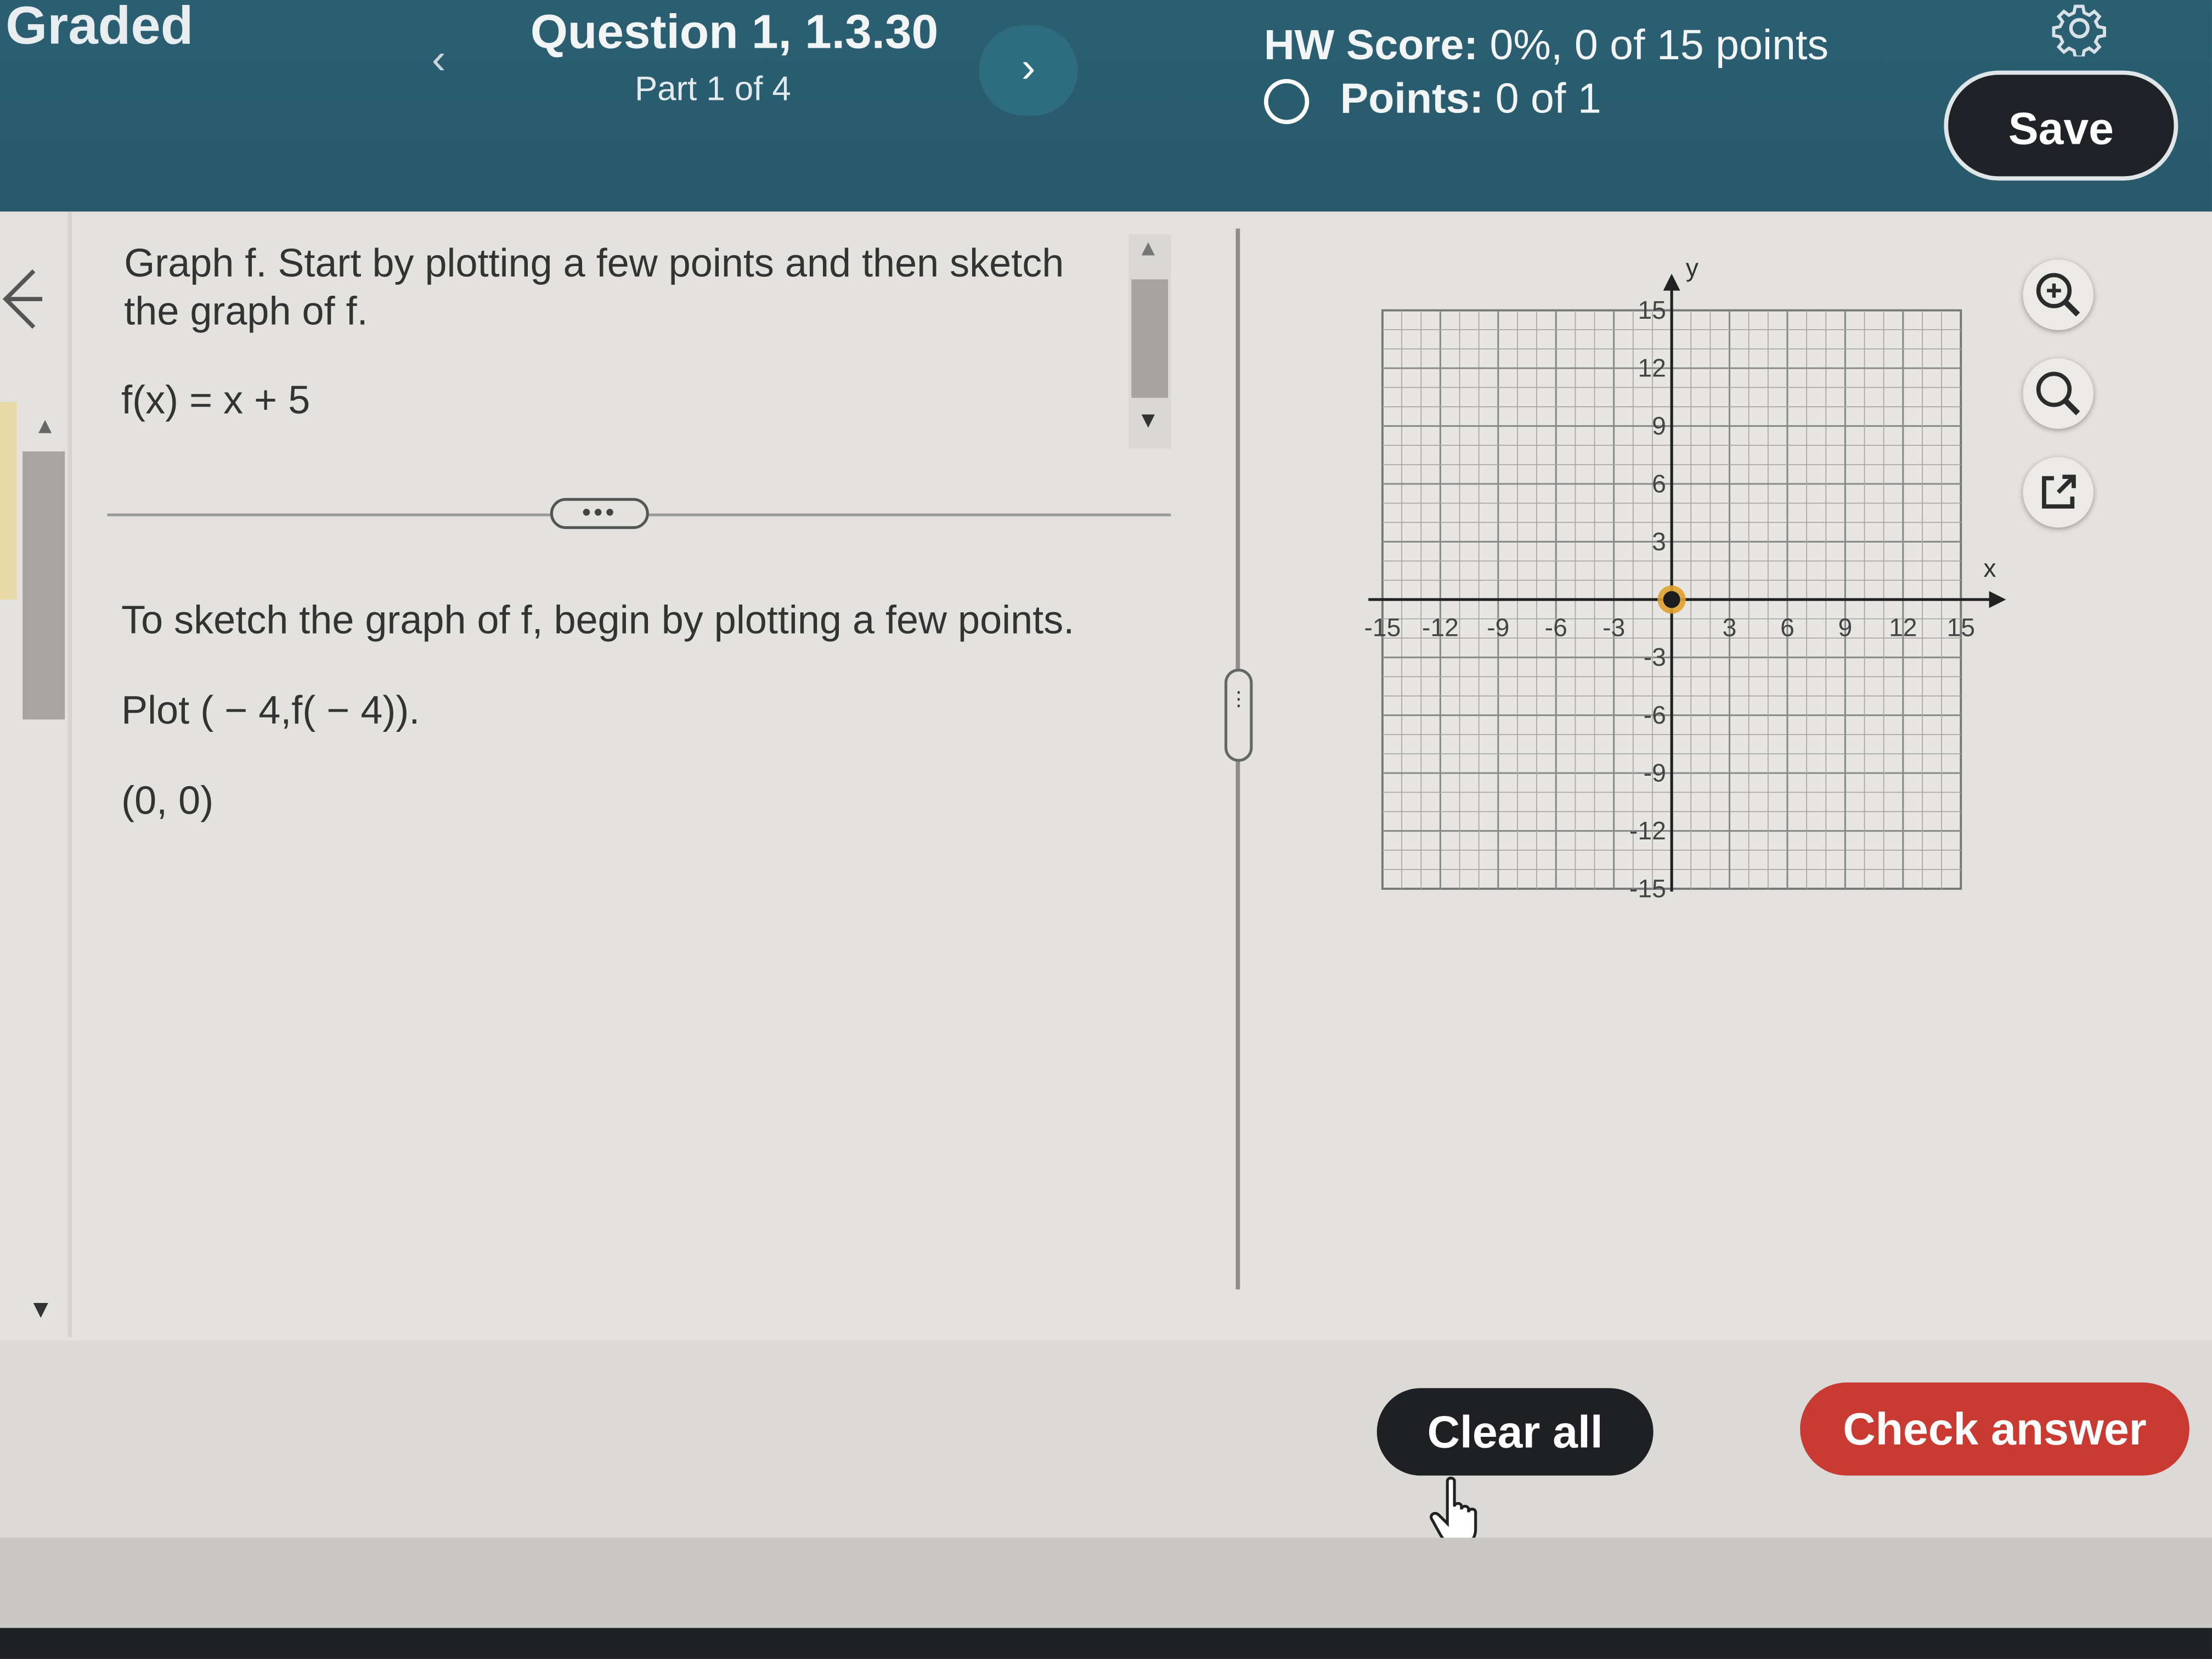  What do you see at coordinates (99, 29) in the screenshot?
I see `graded-status: Graded` at bounding box center [99, 29].